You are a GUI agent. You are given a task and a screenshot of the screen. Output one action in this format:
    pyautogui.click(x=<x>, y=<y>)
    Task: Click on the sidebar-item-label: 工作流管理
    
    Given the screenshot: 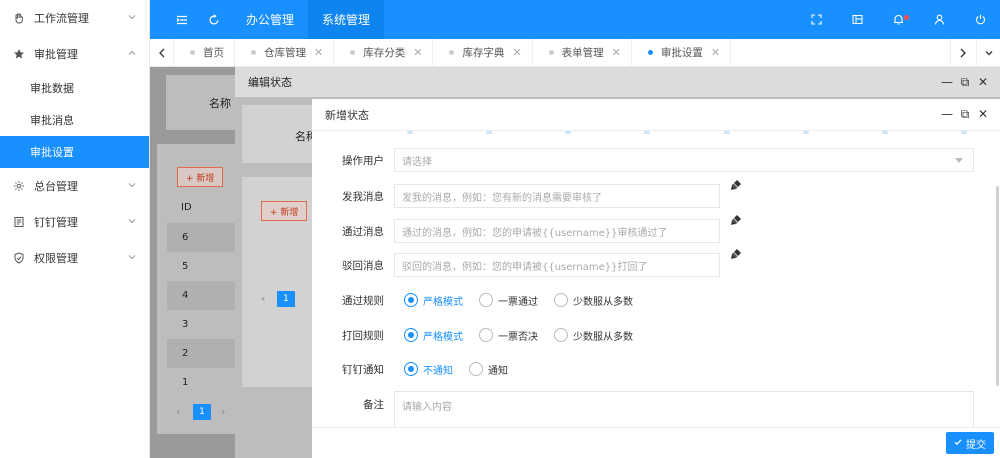 What is the action you would take?
    pyautogui.click(x=61, y=18)
    